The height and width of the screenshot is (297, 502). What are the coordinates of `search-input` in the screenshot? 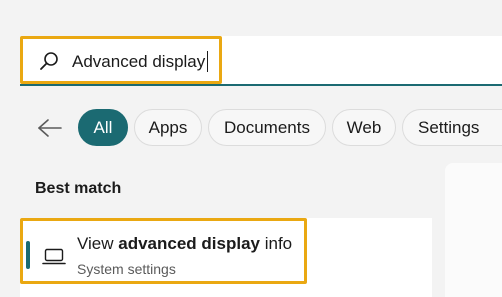 It's located at (157, 62).